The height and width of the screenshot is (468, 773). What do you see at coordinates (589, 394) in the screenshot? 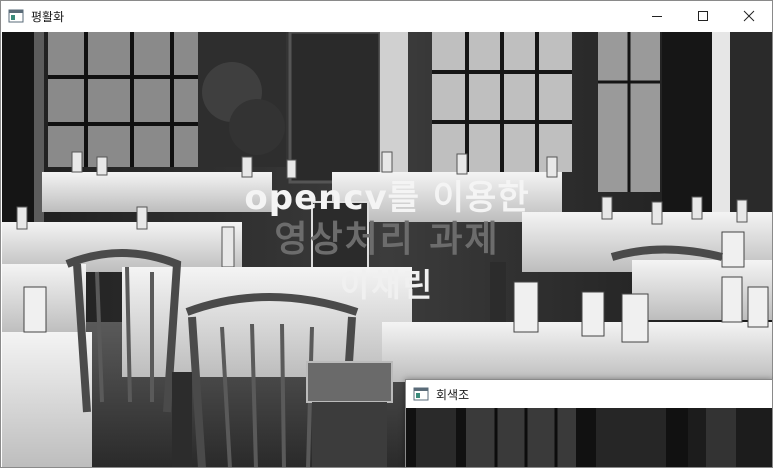
I see `titlebar: 회색조` at bounding box center [589, 394].